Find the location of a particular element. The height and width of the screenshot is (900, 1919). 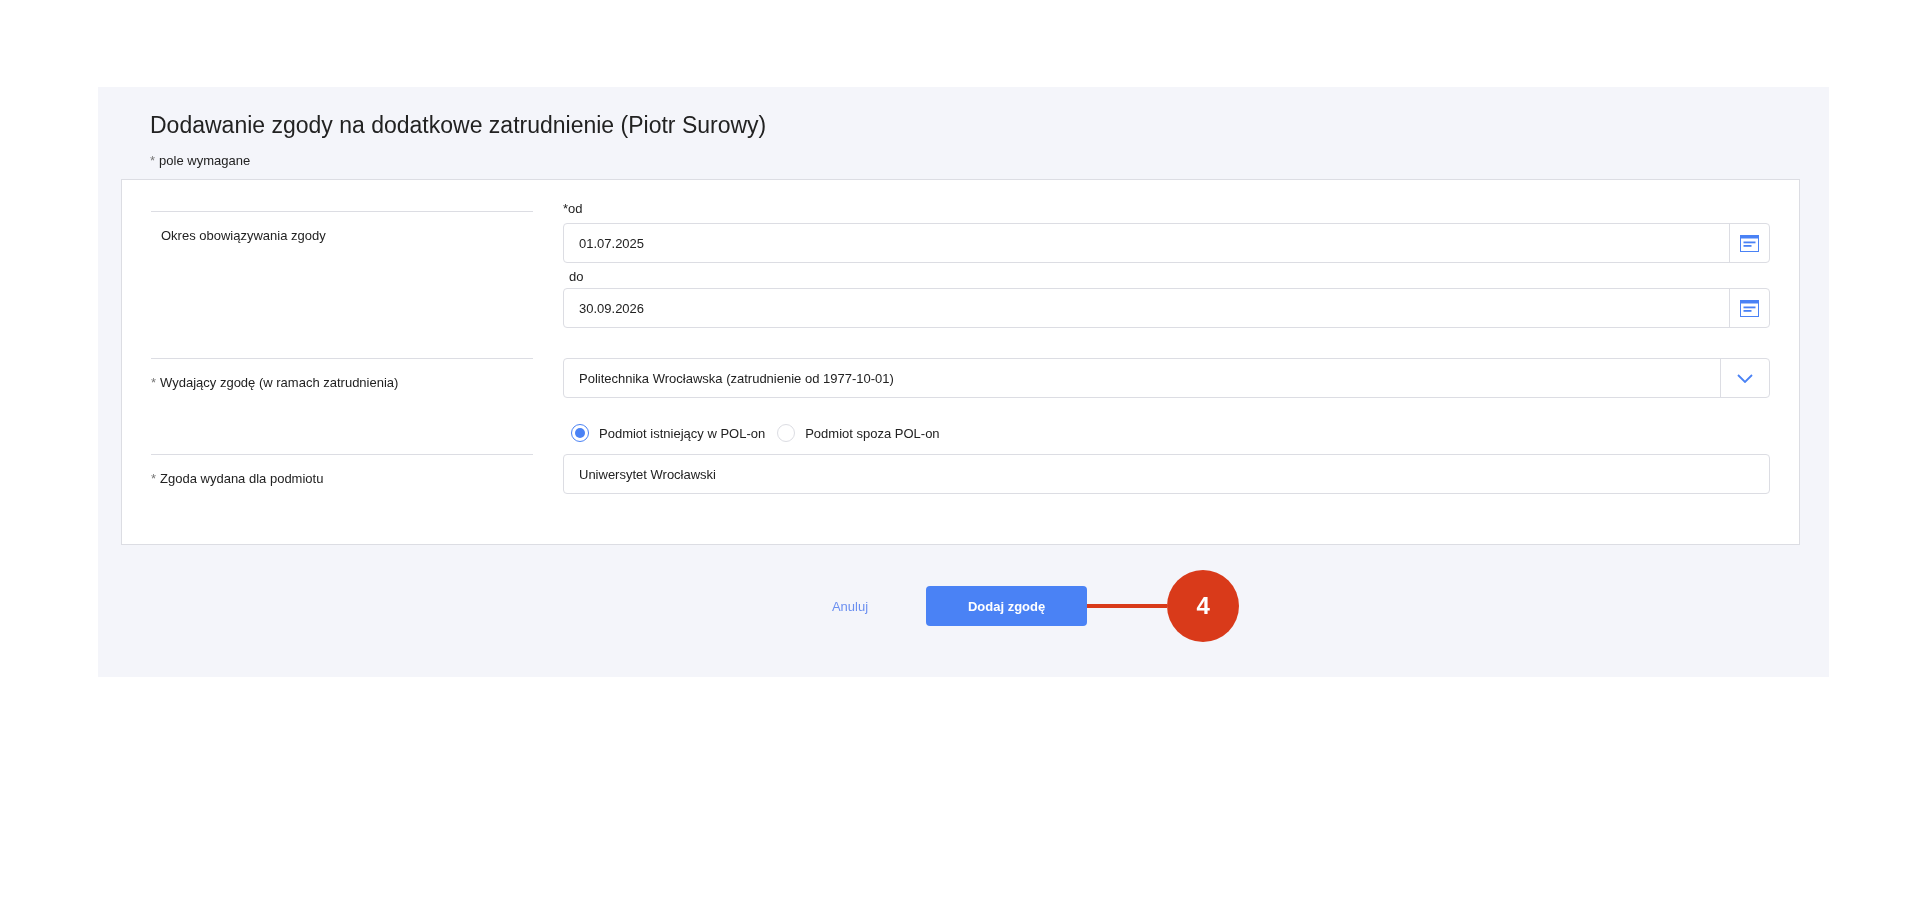

radio-label: Podmiot istniejący w POL-on is located at coordinates (682, 433).